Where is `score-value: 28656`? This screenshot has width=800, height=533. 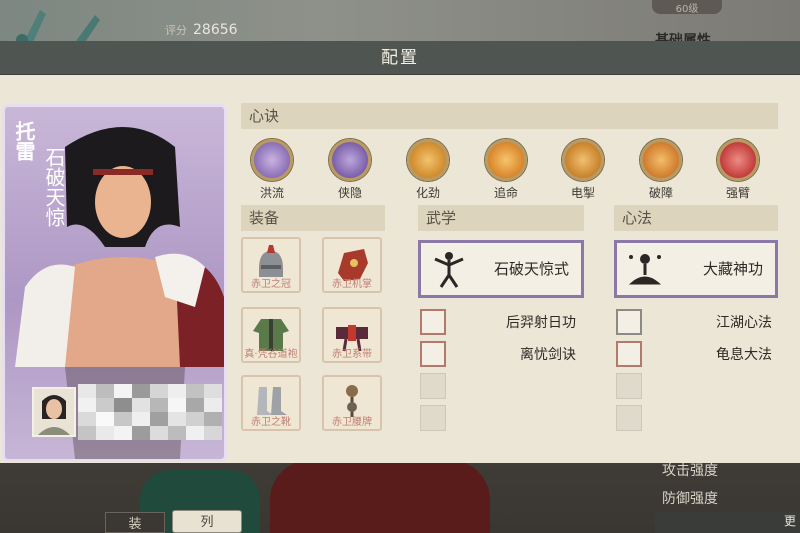
score-value: 28656 is located at coordinates (215, 30).